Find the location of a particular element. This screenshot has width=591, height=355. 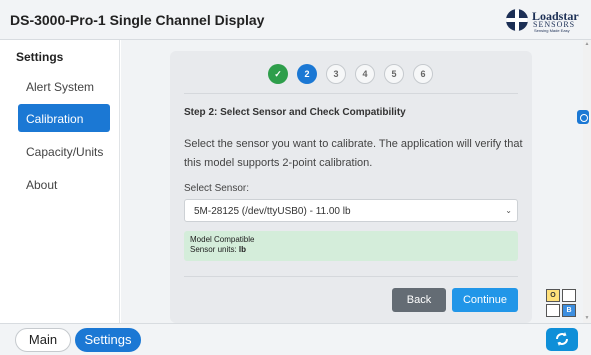

grid-cell: B is located at coordinates (569, 310).